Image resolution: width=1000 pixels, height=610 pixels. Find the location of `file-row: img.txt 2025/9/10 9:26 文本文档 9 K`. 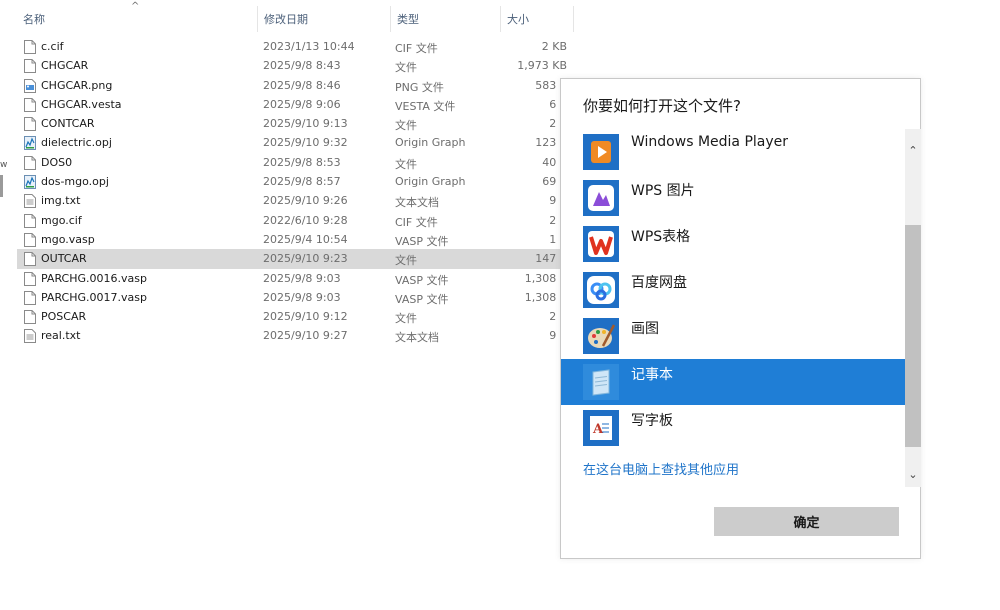

file-row: img.txt 2025/9/10 9:26 文本文档 9 K is located at coordinates (297, 200).